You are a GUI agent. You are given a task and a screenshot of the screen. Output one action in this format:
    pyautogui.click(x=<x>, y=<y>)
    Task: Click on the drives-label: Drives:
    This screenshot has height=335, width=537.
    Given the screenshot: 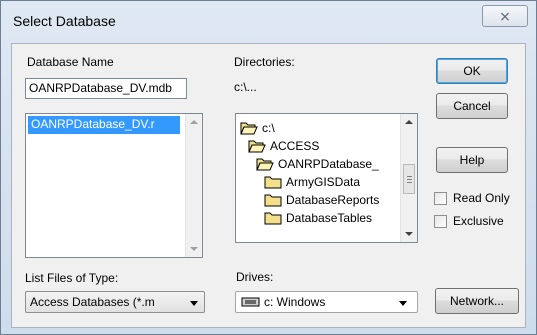 What is the action you would take?
    pyautogui.click(x=255, y=277)
    